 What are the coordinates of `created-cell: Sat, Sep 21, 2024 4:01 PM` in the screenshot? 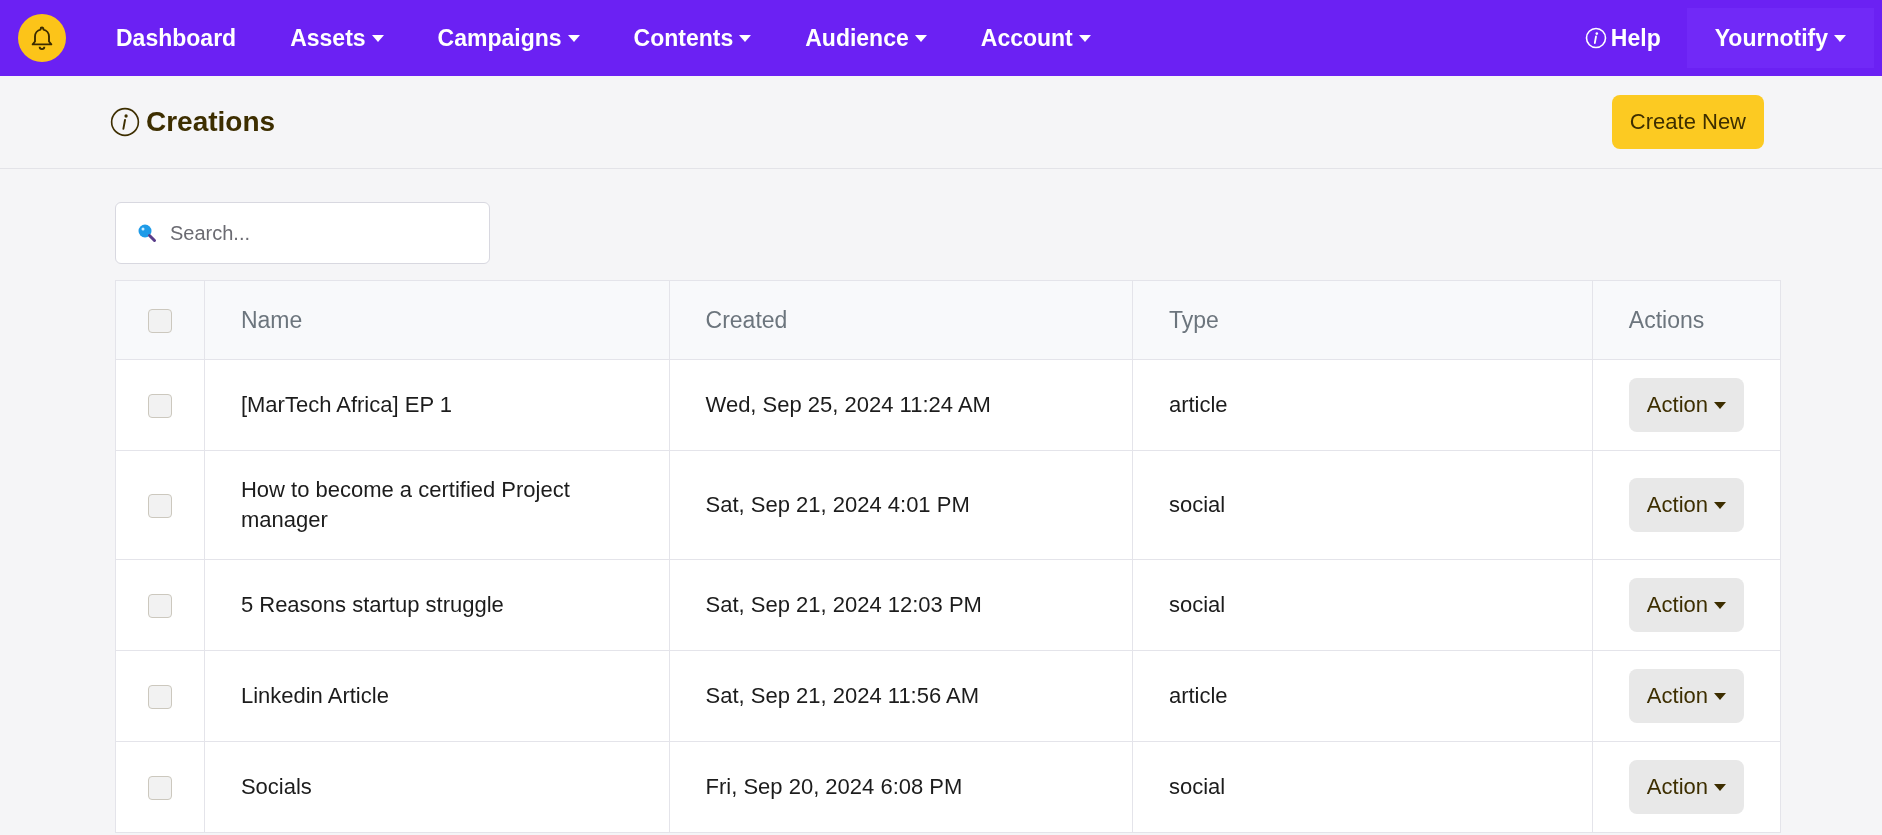 It's located at (837, 505).